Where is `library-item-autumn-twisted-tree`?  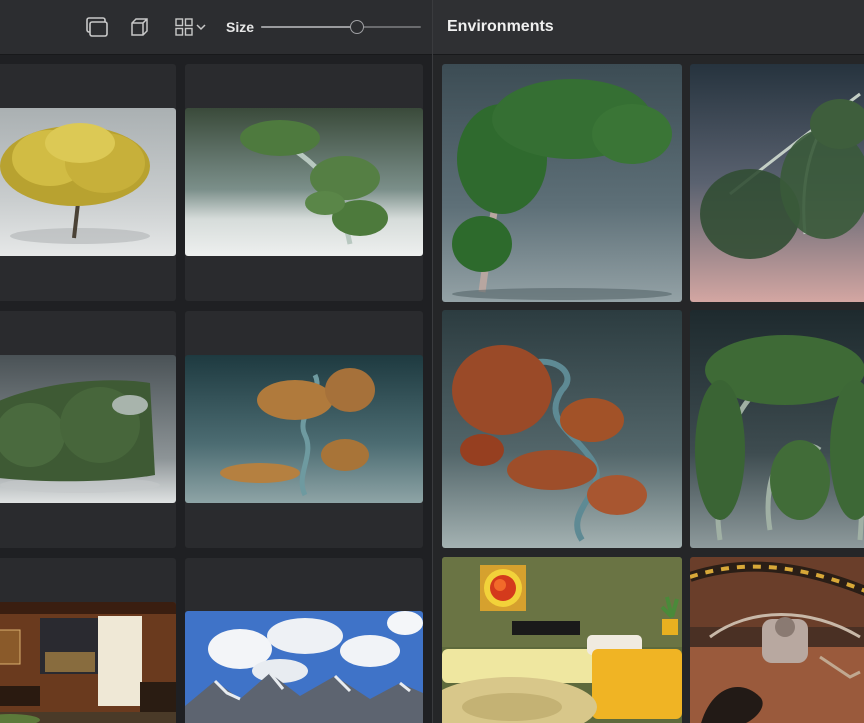 library-item-autumn-twisted-tree is located at coordinates (304, 429).